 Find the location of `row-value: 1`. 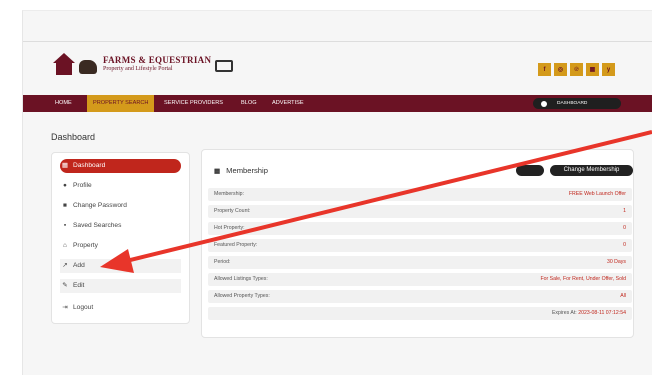

row-value: 1 is located at coordinates (624, 211).